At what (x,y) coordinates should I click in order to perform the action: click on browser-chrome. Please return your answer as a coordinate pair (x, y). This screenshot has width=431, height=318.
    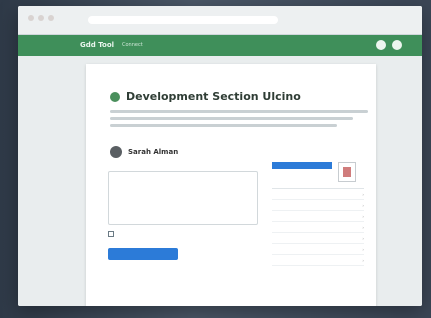
    Looking at the image, I should click on (220, 20).